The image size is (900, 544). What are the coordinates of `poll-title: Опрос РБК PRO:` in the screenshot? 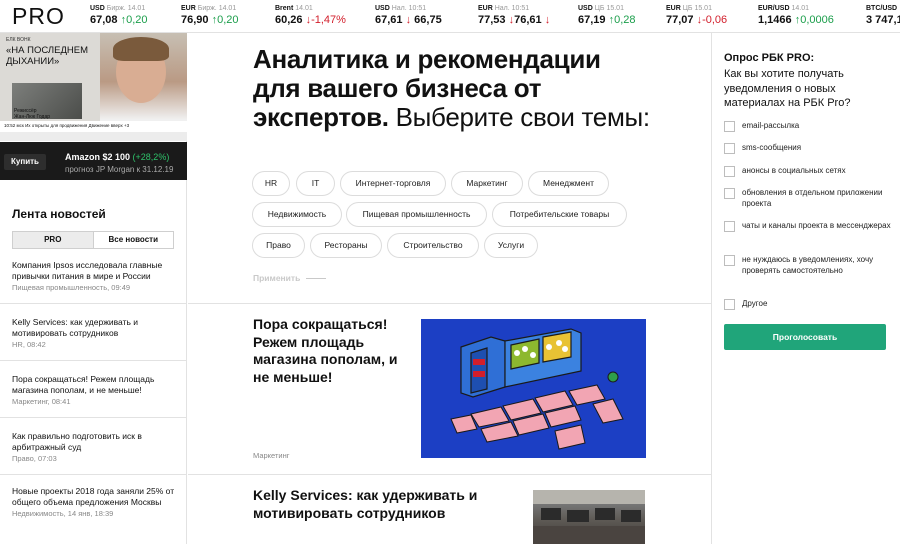 It's located at (769, 58).